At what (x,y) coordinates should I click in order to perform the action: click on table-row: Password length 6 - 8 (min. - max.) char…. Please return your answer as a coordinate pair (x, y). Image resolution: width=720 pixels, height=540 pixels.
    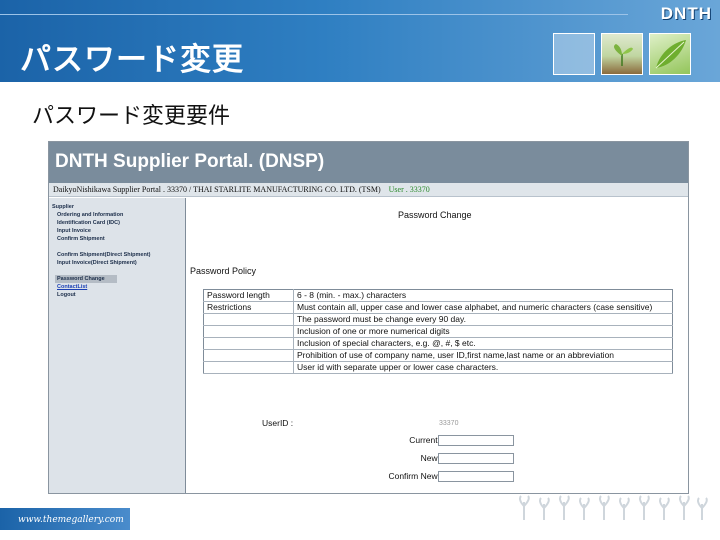
    Looking at the image, I should click on (438, 295).